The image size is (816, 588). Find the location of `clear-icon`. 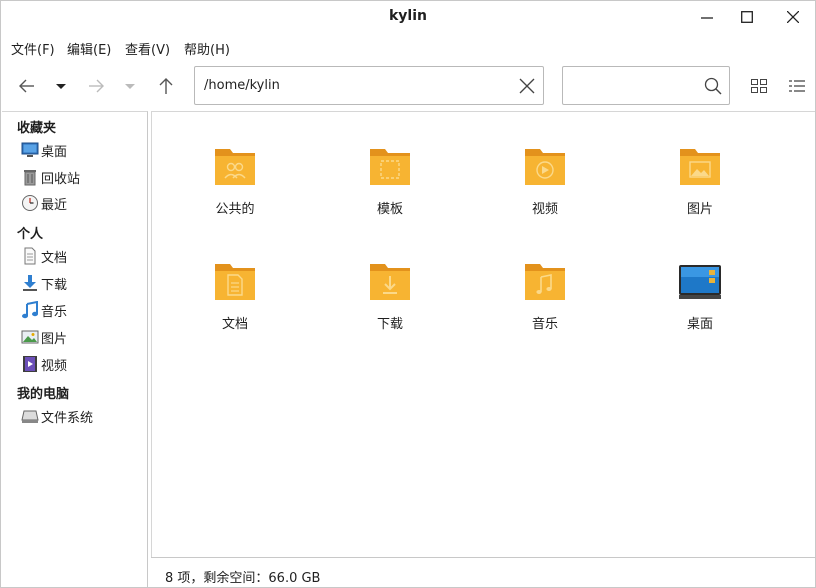

clear-icon is located at coordinates (527, 86).